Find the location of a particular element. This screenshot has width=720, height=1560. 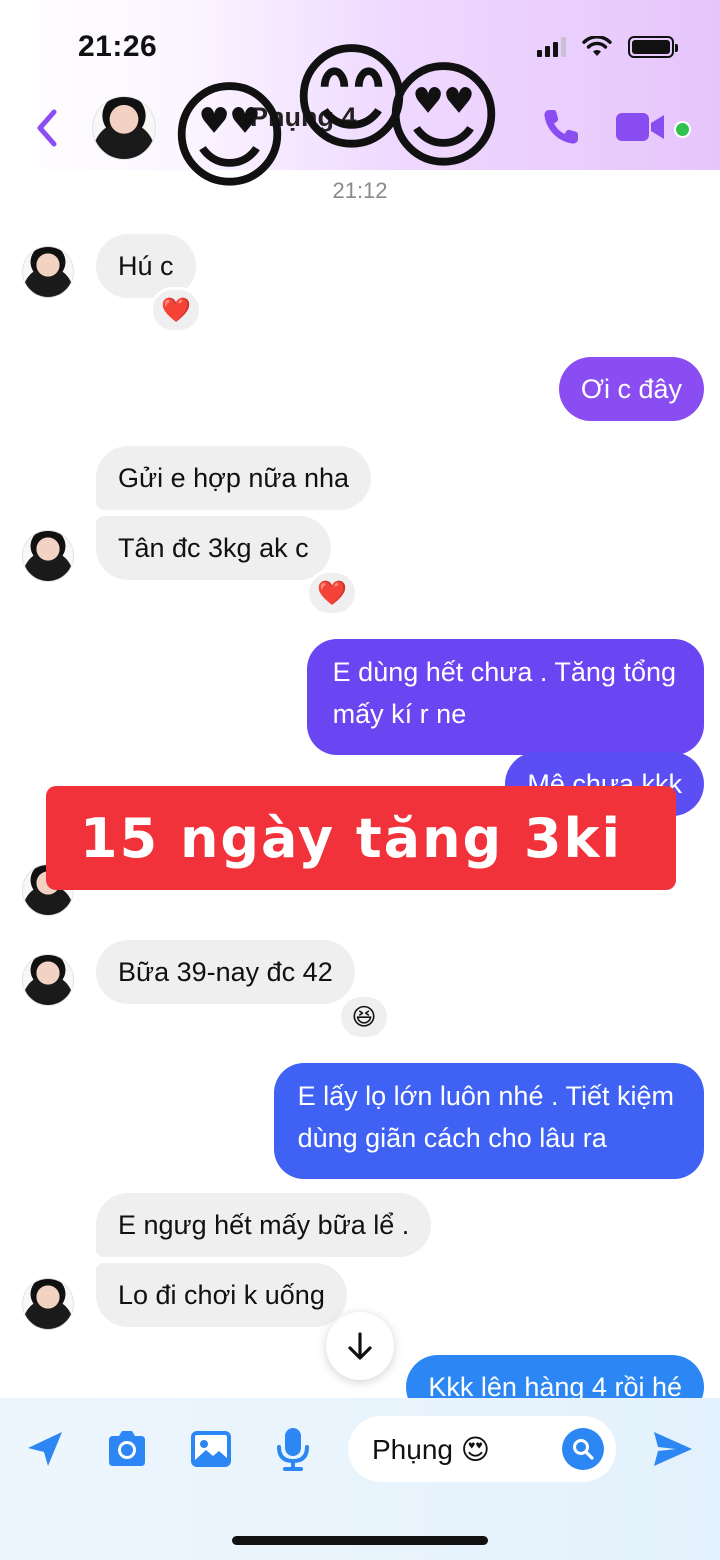

promo-banner: 15 ngày tăng 3ki is located at coordinates (361, 838).